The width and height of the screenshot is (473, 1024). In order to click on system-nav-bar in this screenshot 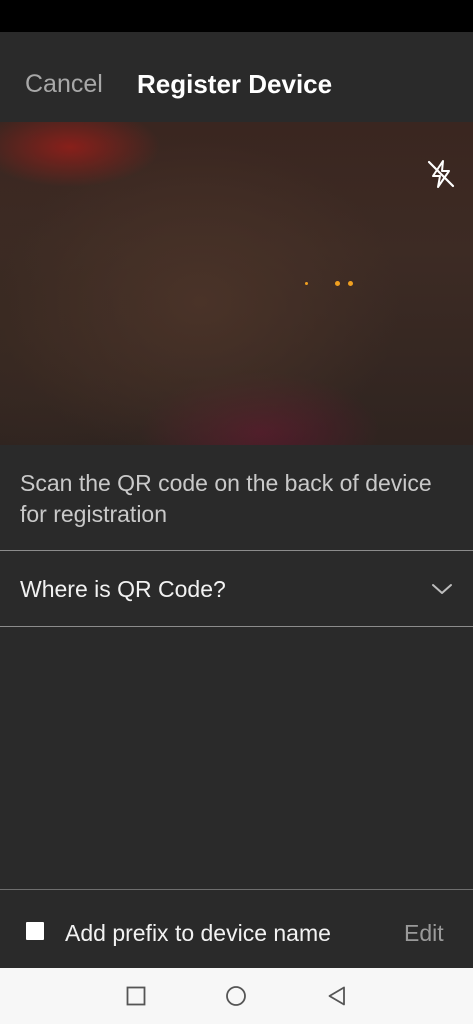, I will do `click(236, 996)`.